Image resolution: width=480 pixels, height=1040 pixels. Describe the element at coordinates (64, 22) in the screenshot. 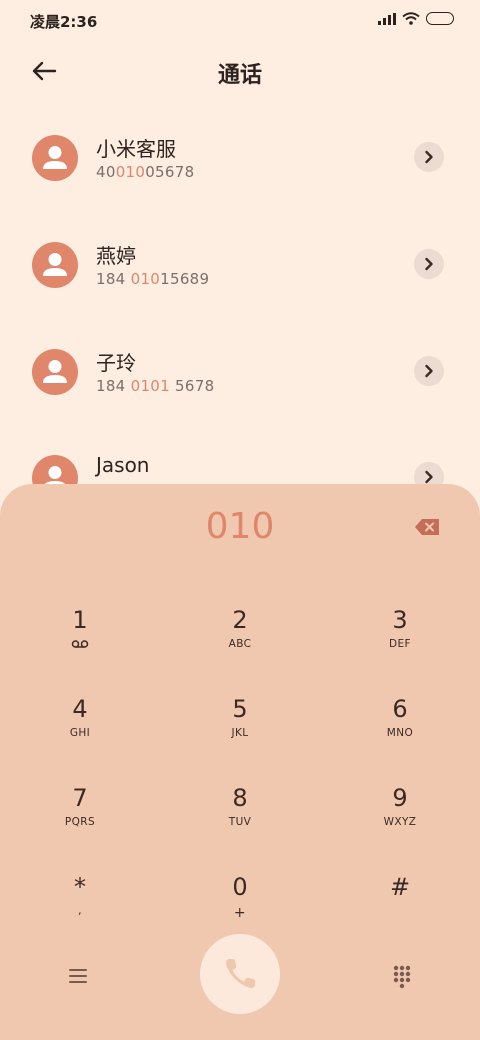

I see `status-time: 凌晨2:36` at that location.